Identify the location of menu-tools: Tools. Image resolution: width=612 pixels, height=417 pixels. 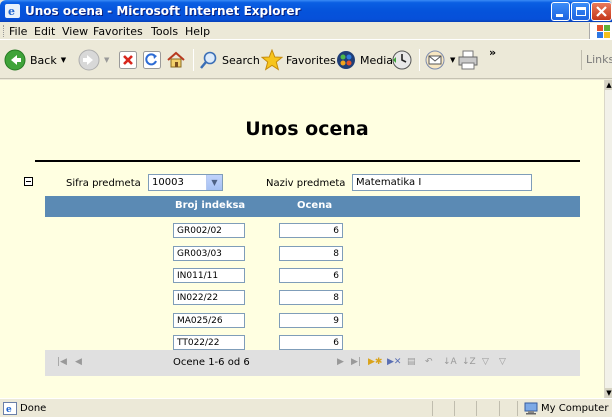
(164, 31).